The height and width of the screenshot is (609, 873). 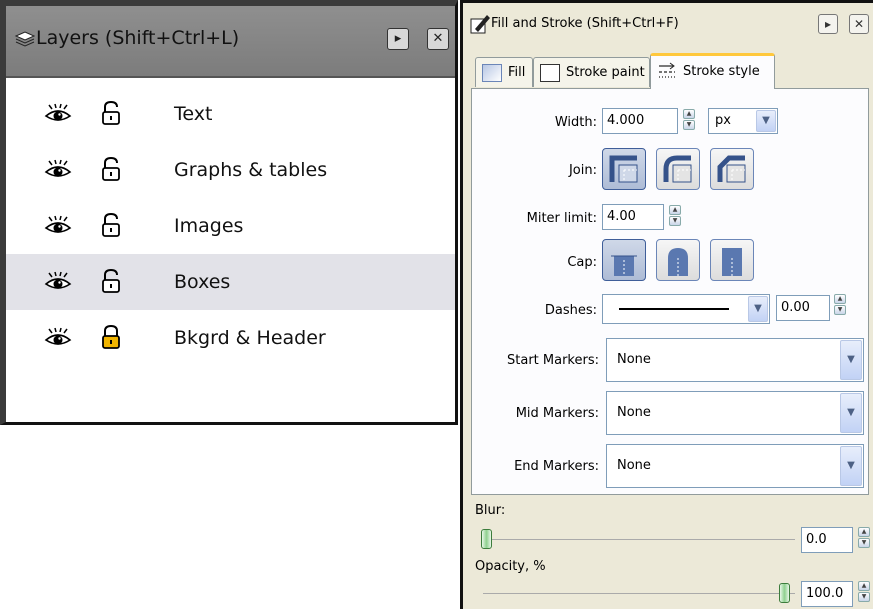 I want to click on fill-stroke-title-bar: Fill and Stroke (Shift+Ctrl+F) ▸ ✕, so click(x=668, y=23).